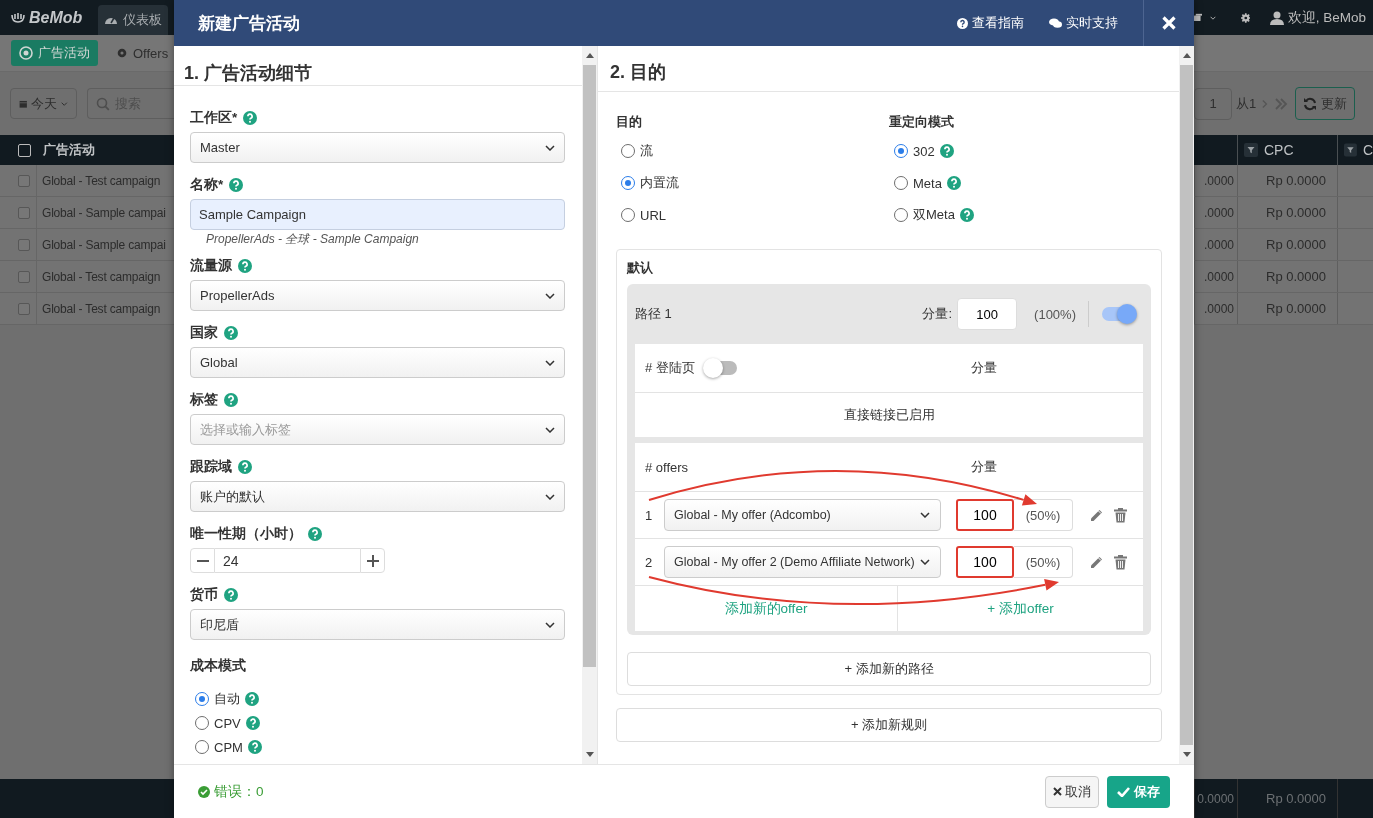  I want to click on modal-title: 新建广告活动, so click(249, 23).